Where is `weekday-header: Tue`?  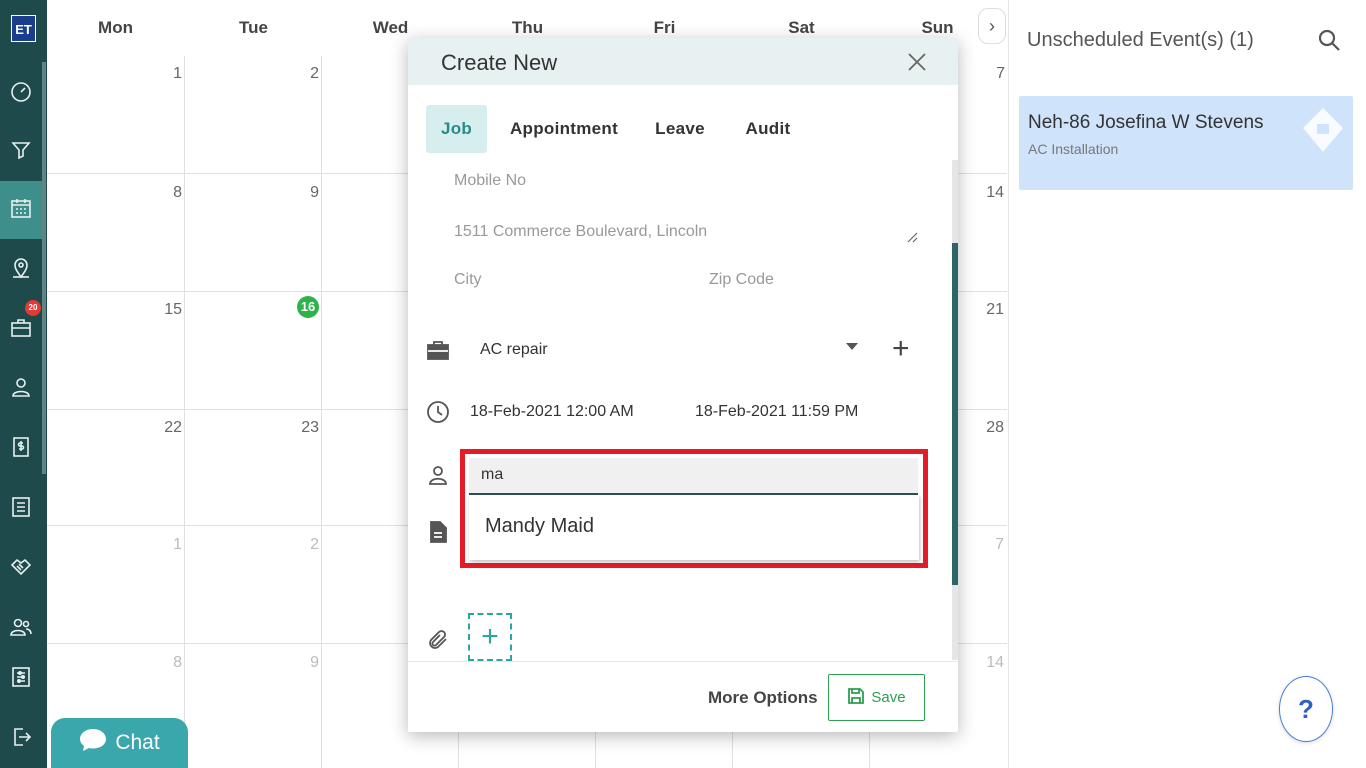 weekday-header: Tue is located at coordinates (253, 27).